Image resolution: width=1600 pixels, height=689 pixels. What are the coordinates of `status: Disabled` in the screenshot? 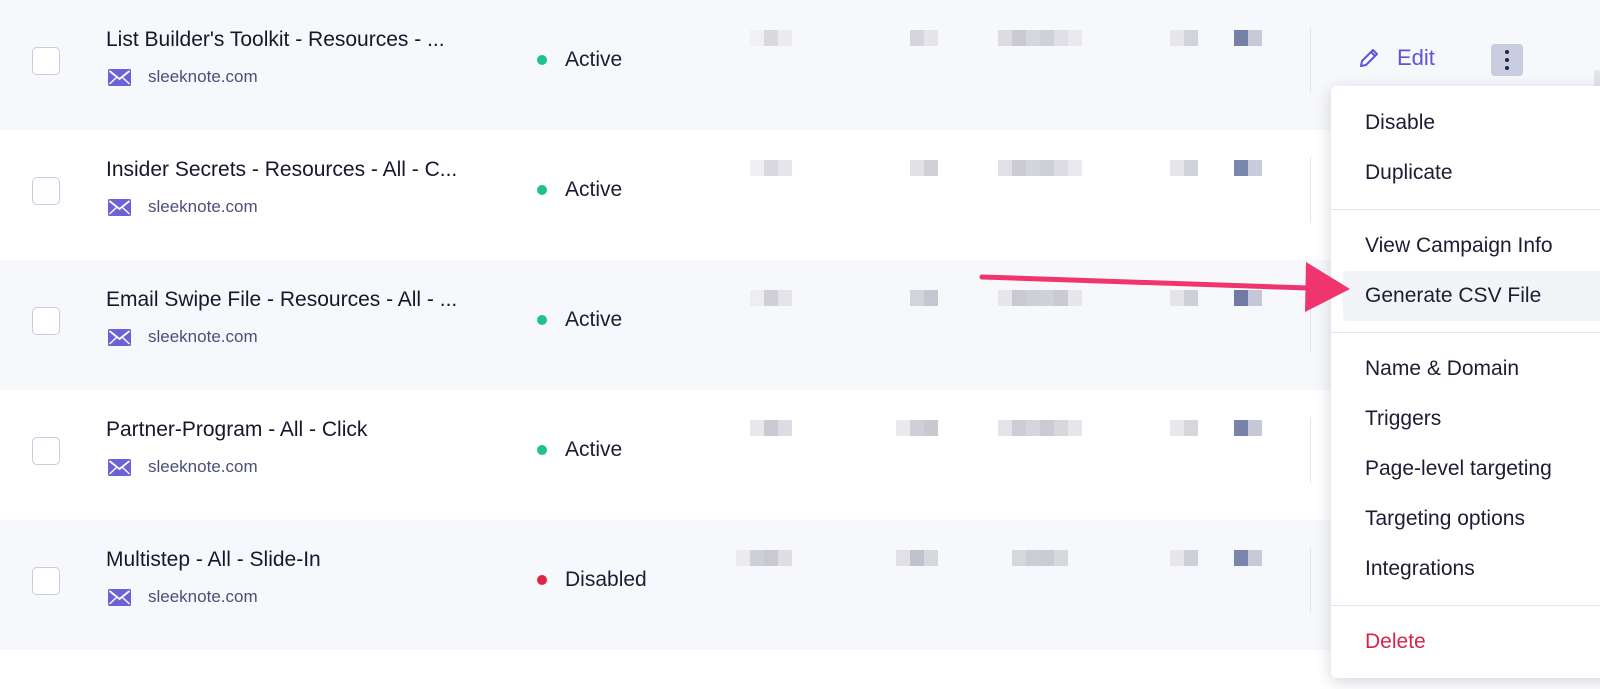 It's located at (592, 580).